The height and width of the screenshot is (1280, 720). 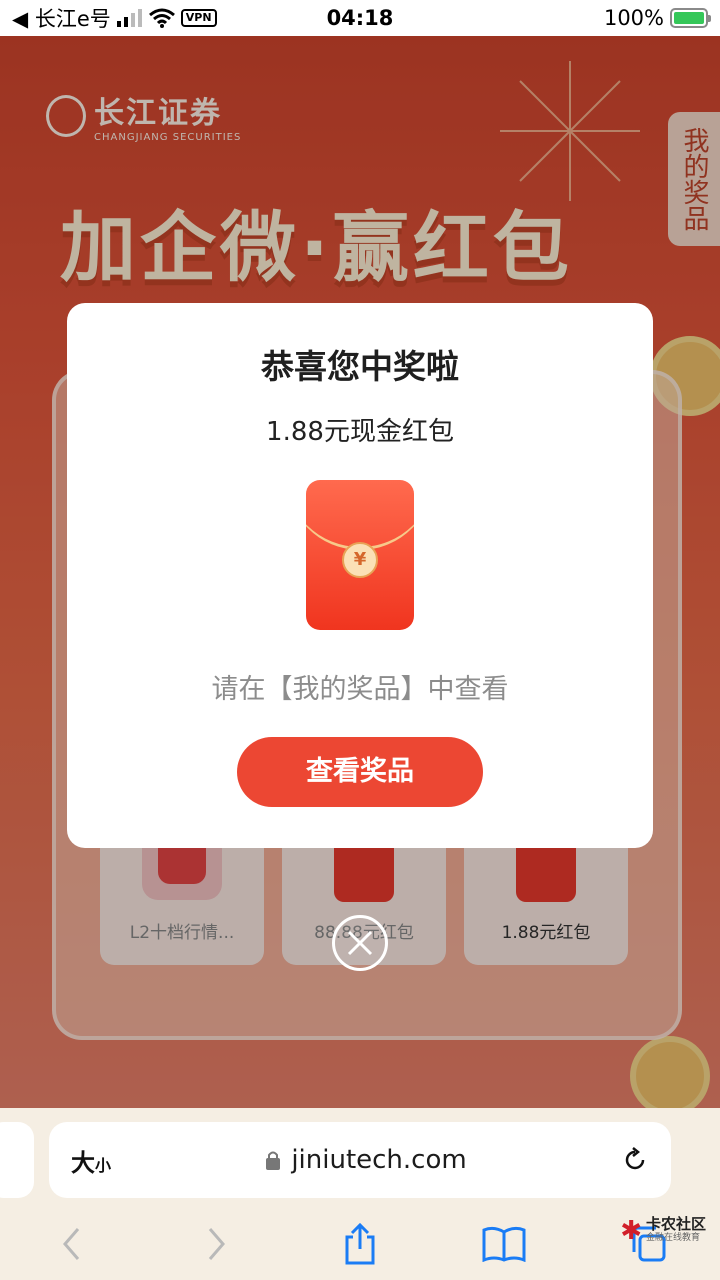 What do you see at coordinates (360, 432) in the screenshot?
I see `prize-description: 1.88元现金红包` at bounding box center [360, 432].